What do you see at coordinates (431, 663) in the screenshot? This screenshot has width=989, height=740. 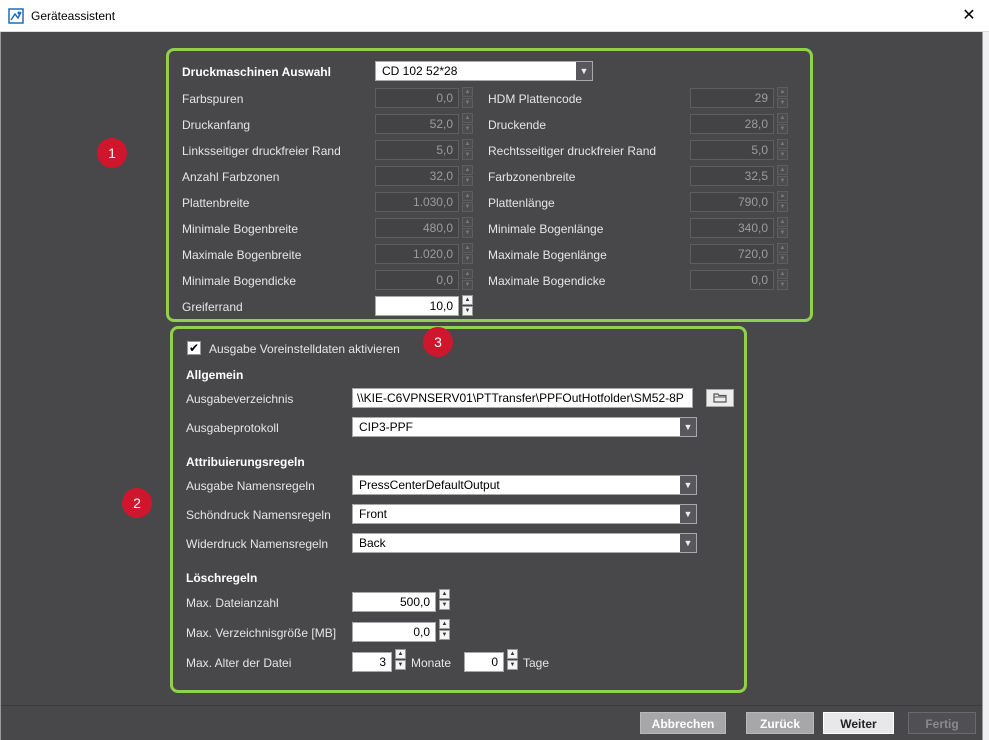 I see `months-label: Monate` at bounding box center [431, 663].